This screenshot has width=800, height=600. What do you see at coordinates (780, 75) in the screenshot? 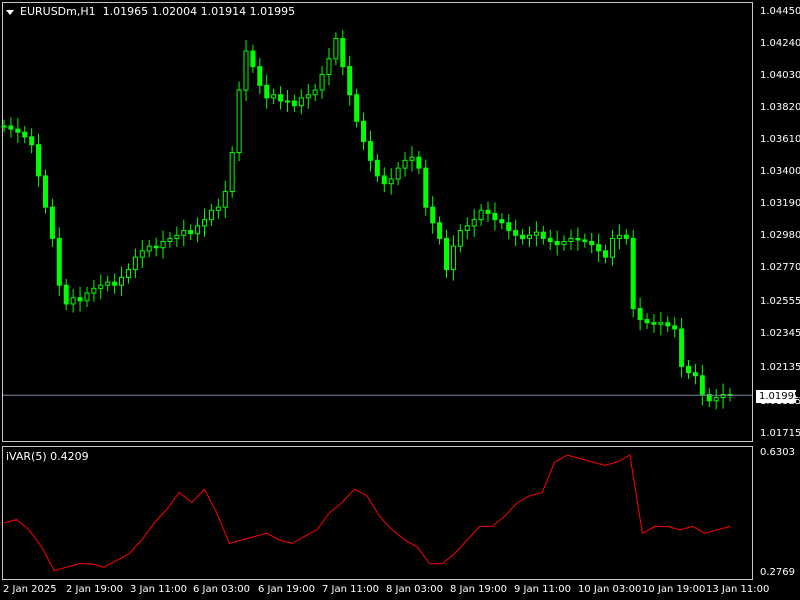
I see `price-axis-tick: 1.04030` at bounding box center [780, 75].